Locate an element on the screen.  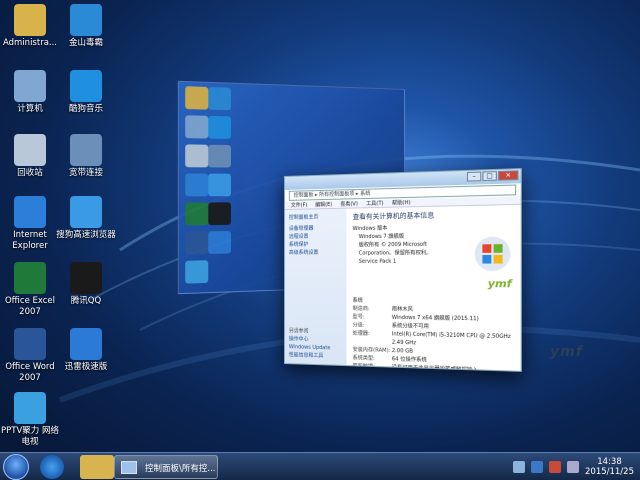
wallpaper-brand-logo: ymf is located at coordinates (566, 352).